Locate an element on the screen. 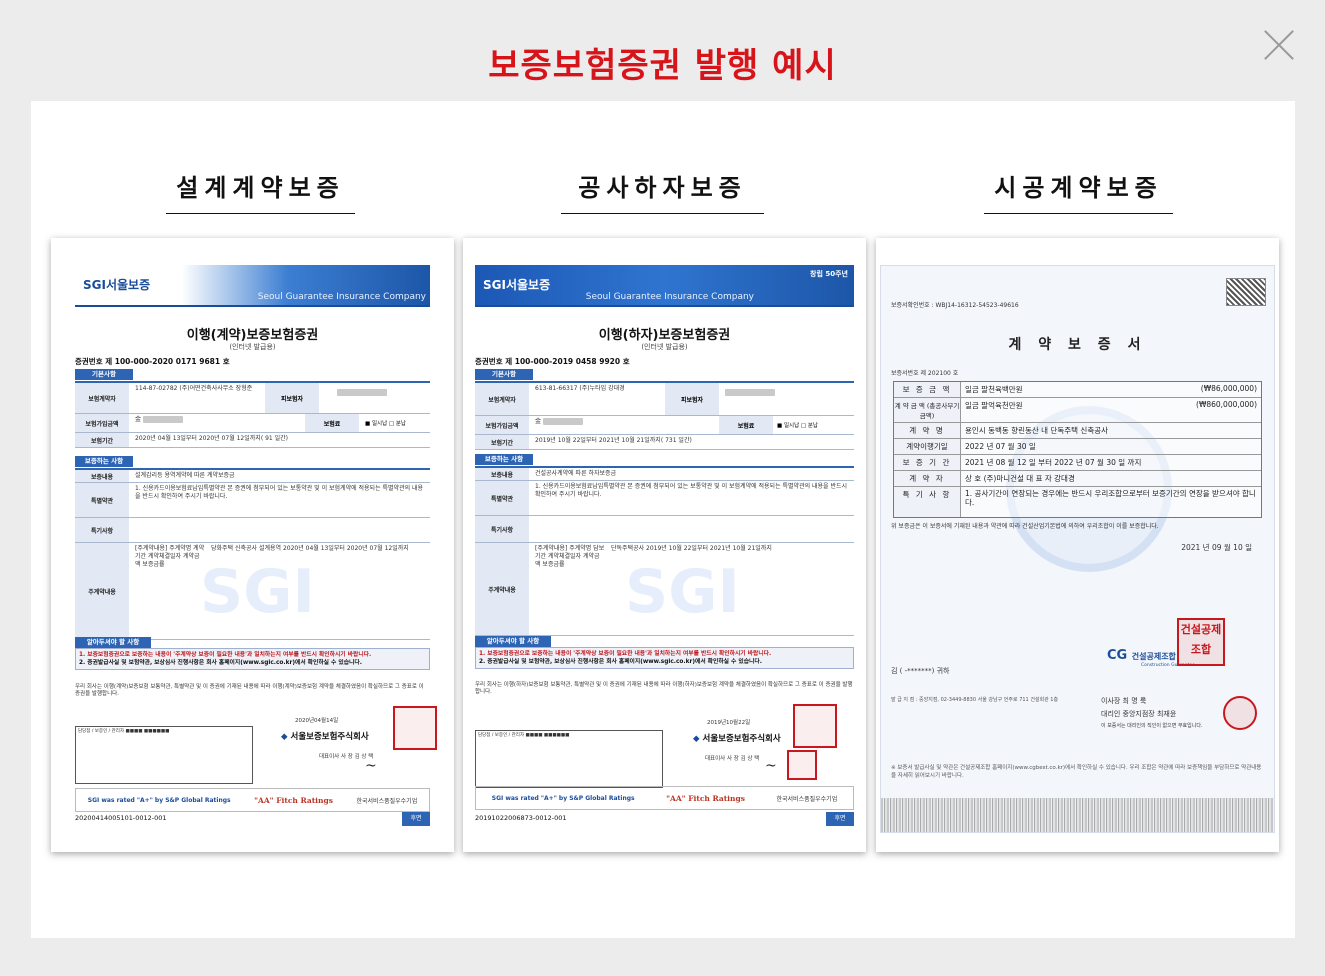 This screenshot has width=1325, height=976. certificate-title: 계 약 보 증 서 is located at coordinates (1077, 345).